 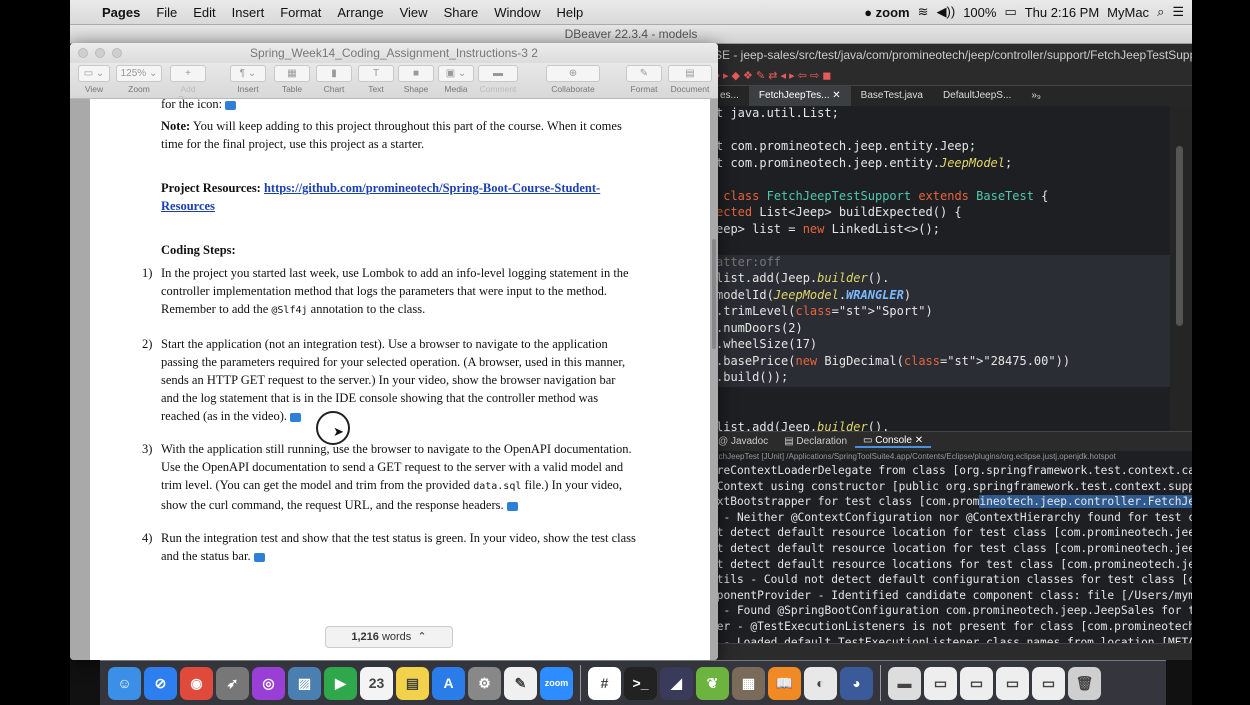 What do you see at coordinates (714, 294) in the screenshot?
I see `document-scrollbar` at bounding box center [714, 294].